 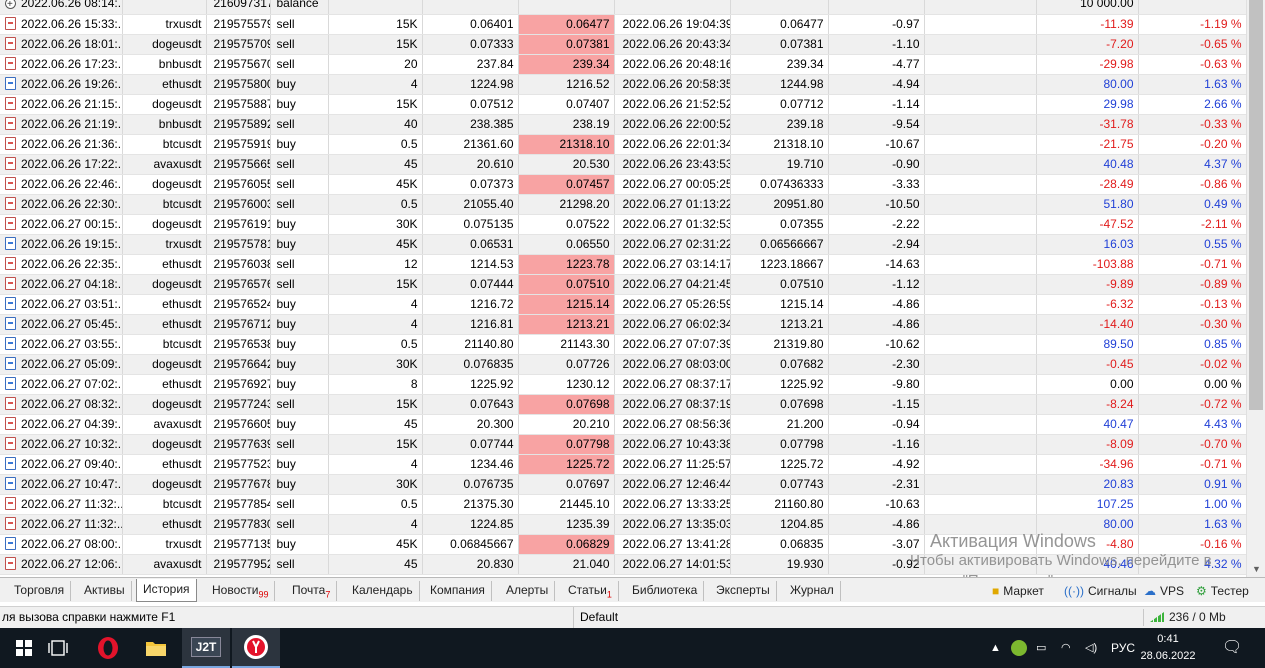 What do you see at coordinates (566, 544) in the screenshot?
I see `trade-stop-loss: 0.06829` at bounding box center [566, 544].